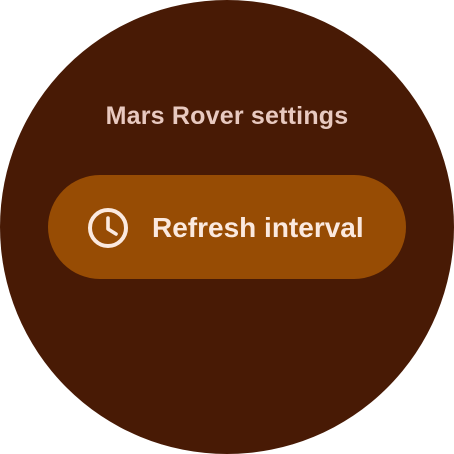  What do you see at coordinates (227, 116) in the screenshot?
I see `screen-title: Mars Rover settings` at bounding box center [227, 116].